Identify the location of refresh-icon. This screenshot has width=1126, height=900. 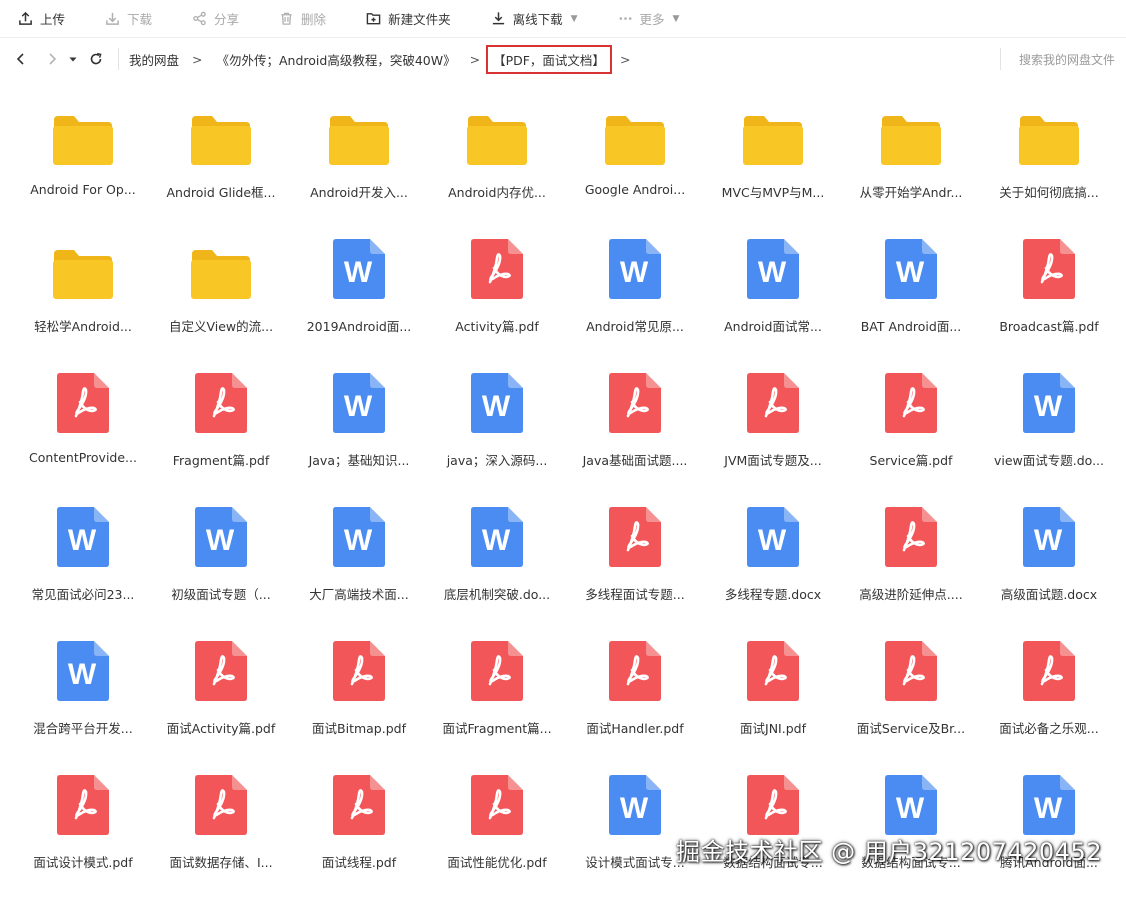
(96, 58).